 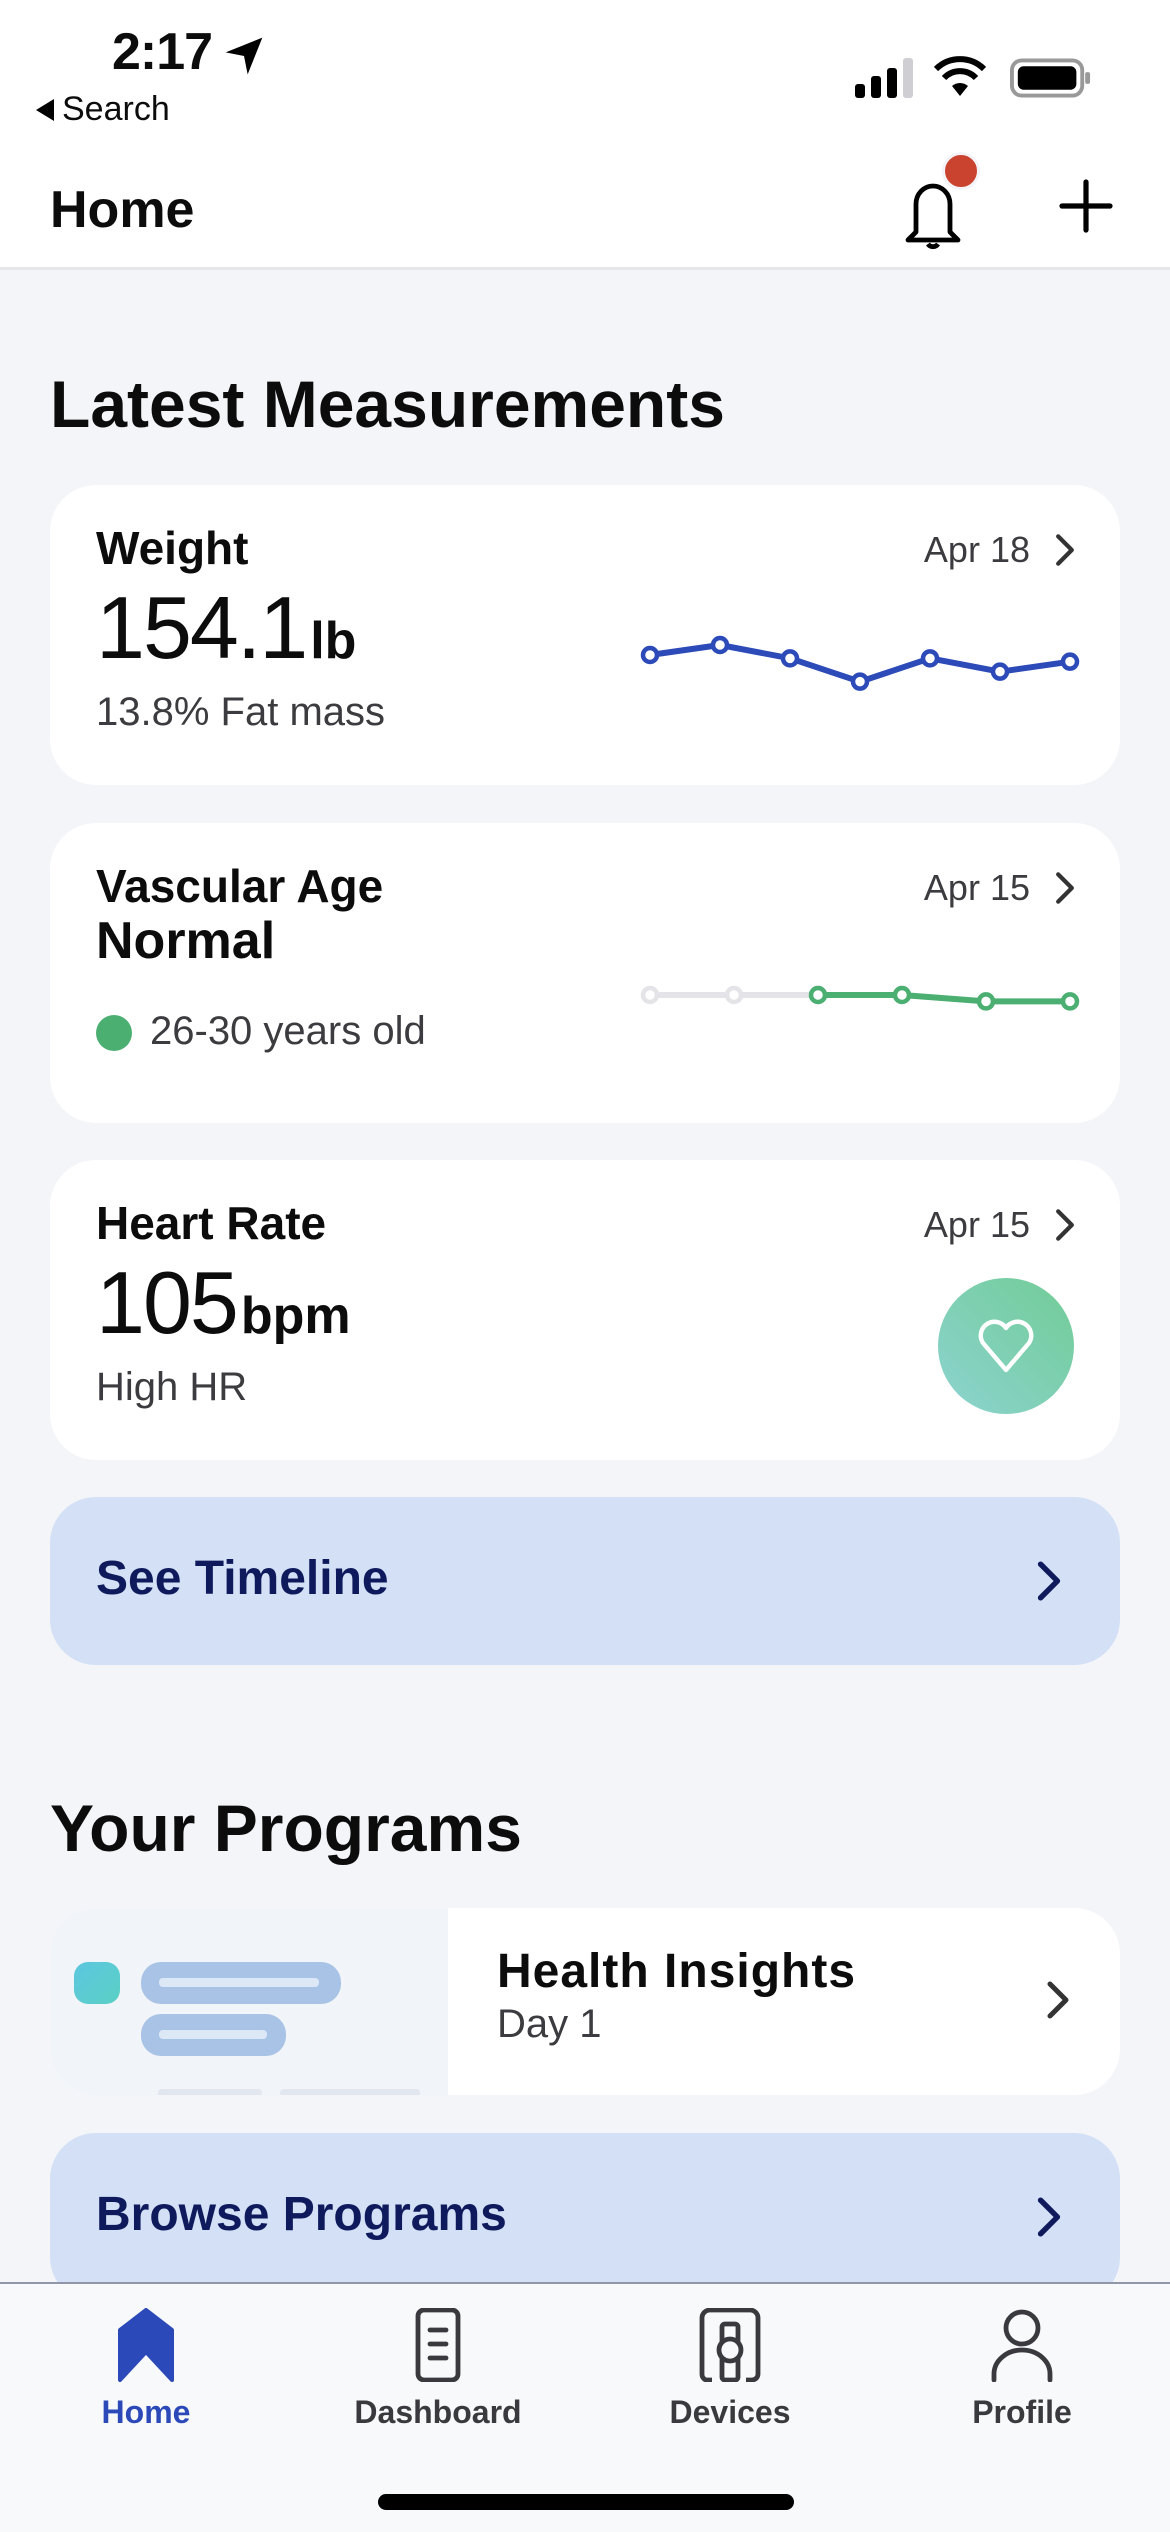 I want to click on page-title: Home, so click(x=122, y=210).